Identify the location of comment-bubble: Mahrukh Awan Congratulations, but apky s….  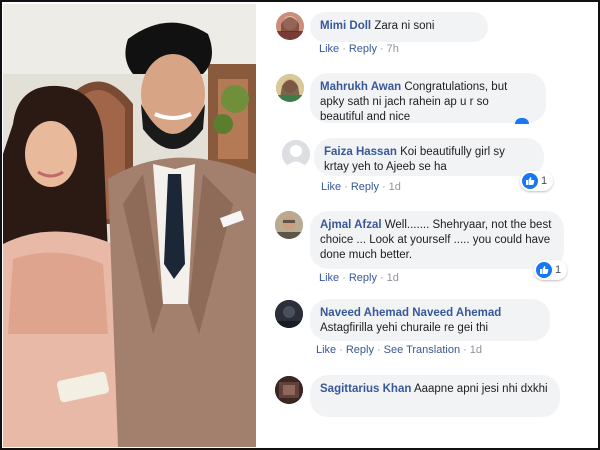
(428, 98).